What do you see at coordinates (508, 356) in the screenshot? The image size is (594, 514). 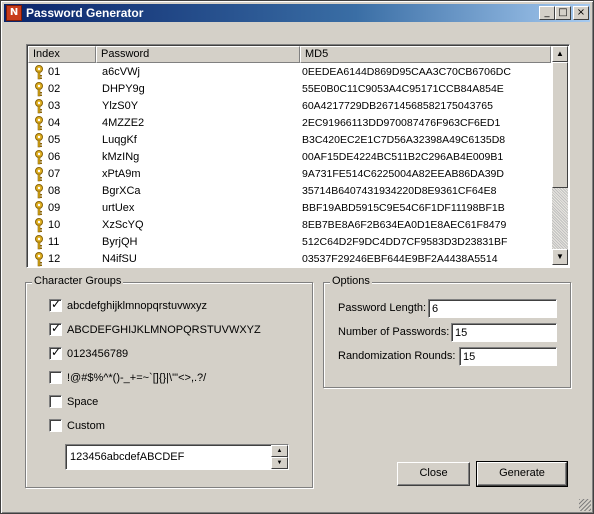 I see `randomization-rounds-input: 15` at bounding box center [508, 356].